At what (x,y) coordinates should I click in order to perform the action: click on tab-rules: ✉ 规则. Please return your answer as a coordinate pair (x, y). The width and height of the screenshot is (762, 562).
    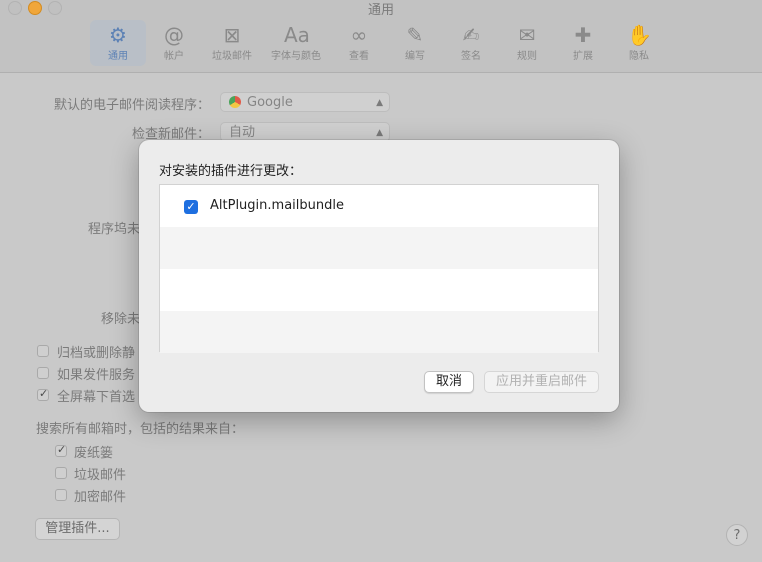
    Looking at the image, I should click on (527, 43).